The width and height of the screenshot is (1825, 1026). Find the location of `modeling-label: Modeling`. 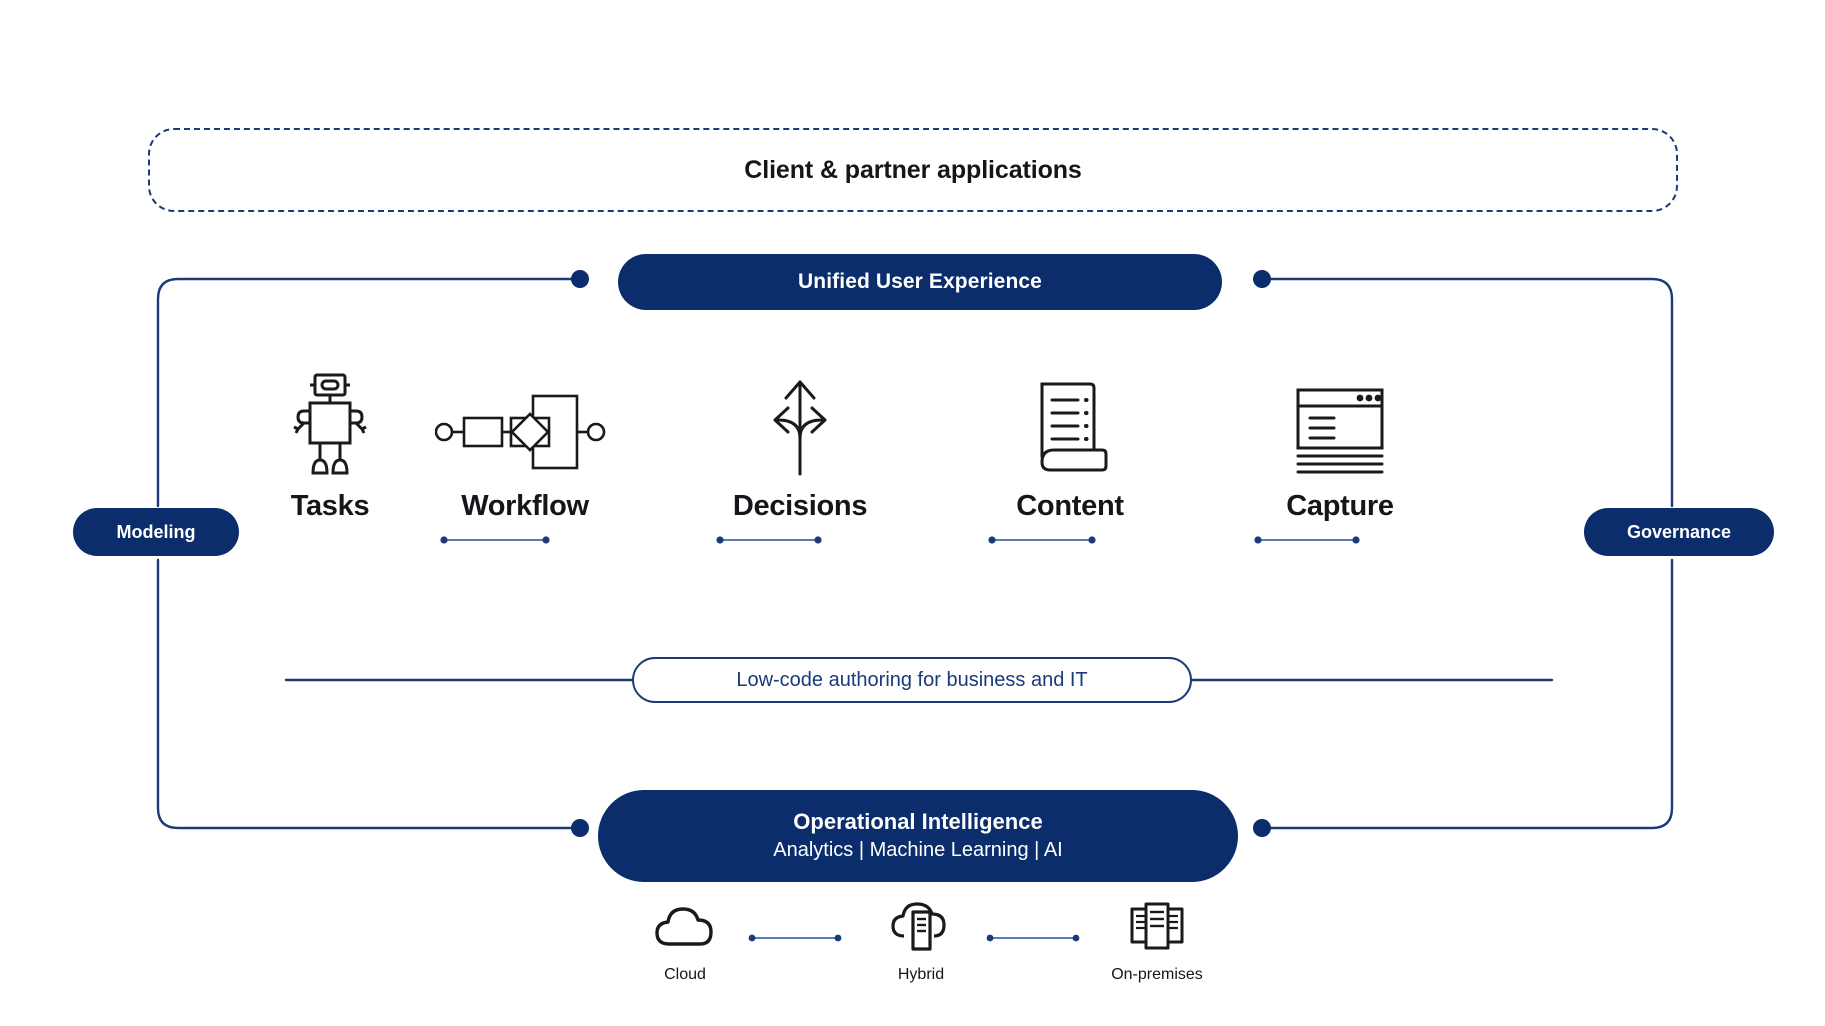

modeling-label: Modeling is located at coordinates (156, 531).